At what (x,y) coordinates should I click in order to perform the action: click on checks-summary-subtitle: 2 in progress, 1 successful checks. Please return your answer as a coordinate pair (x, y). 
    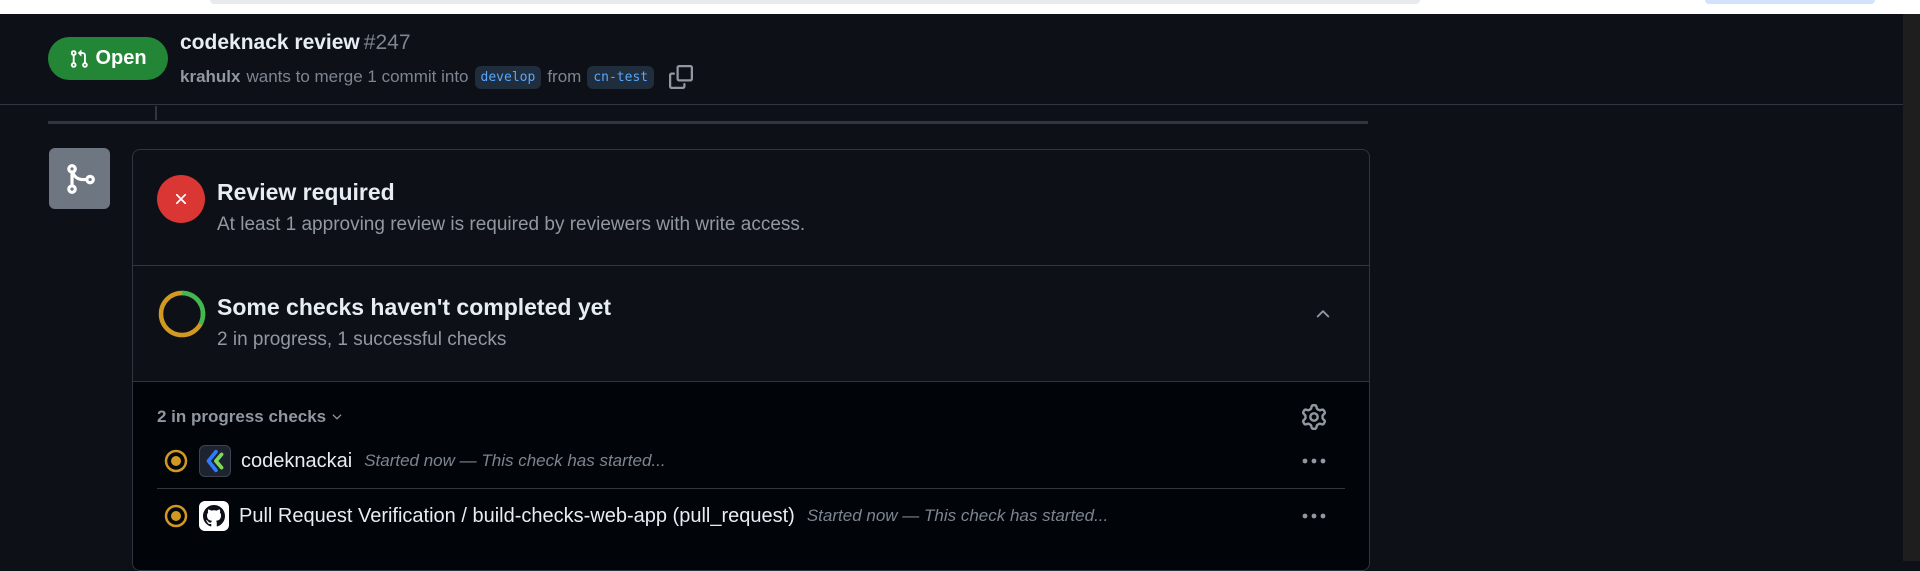
    Looking at the image, I should click on (362, 339).